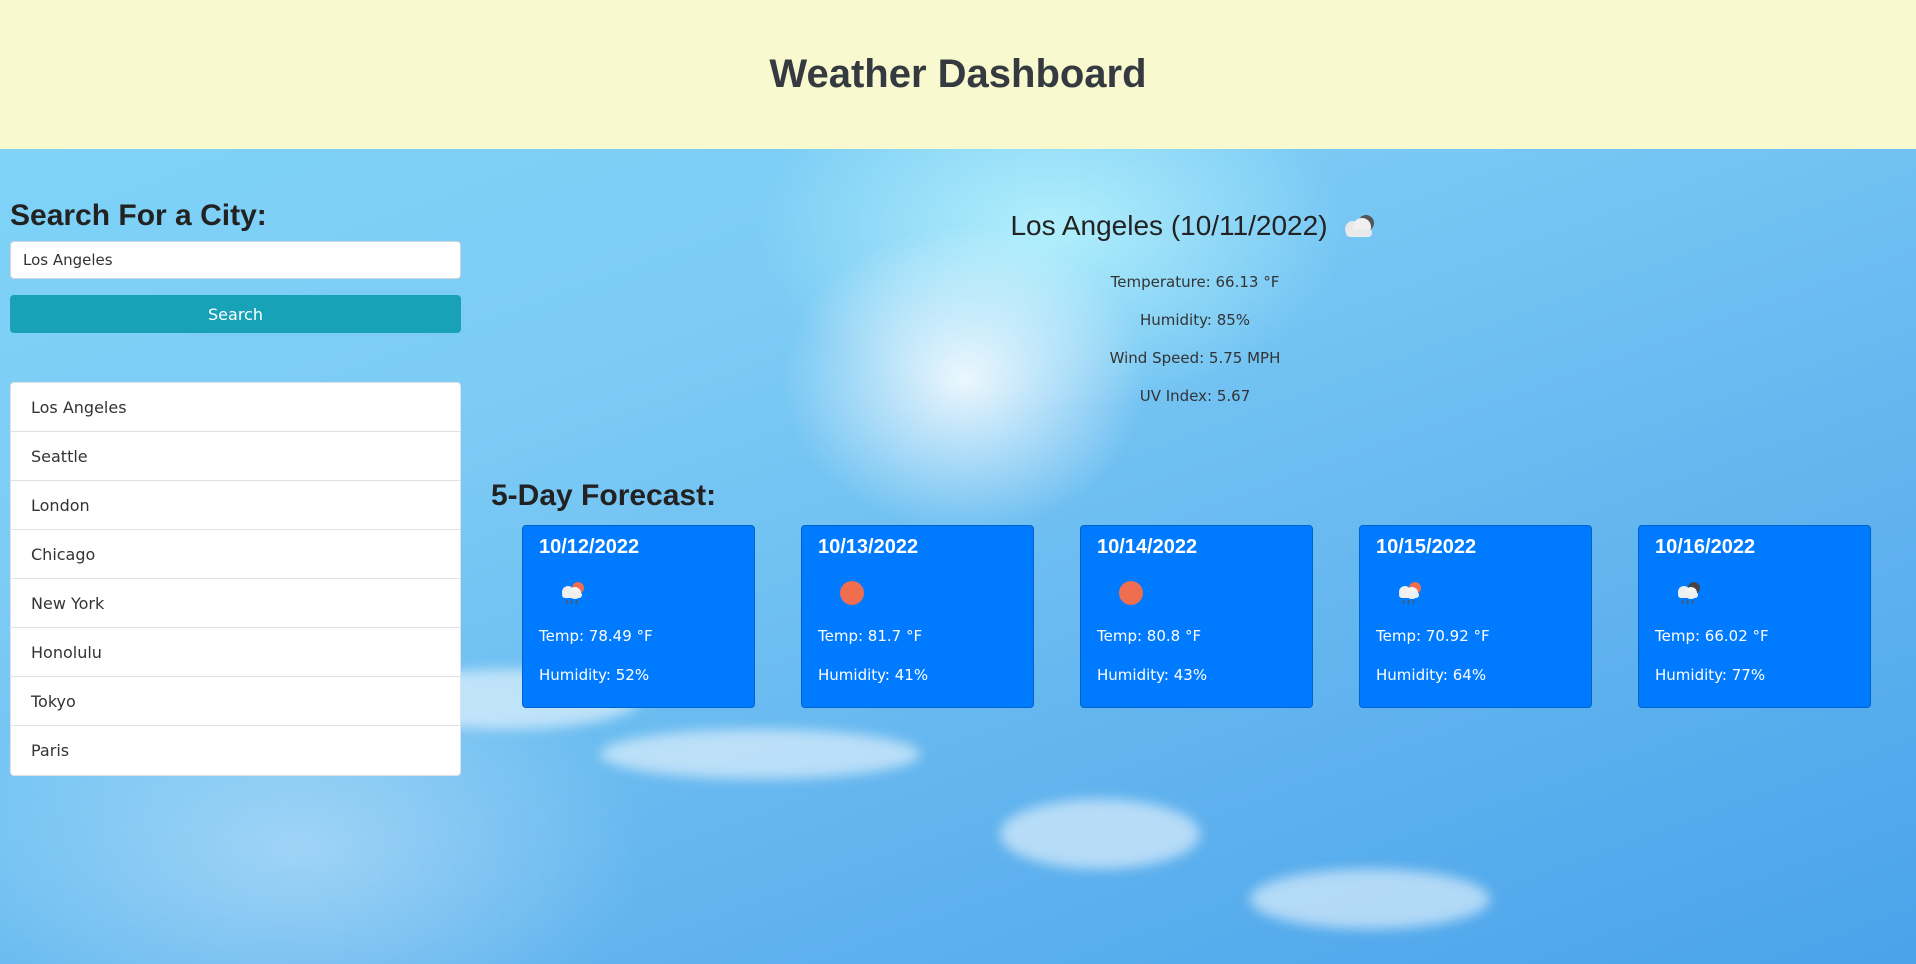 The image size is (1916, 964). I want to click on history-item: Tokyo, so click(235, 701).